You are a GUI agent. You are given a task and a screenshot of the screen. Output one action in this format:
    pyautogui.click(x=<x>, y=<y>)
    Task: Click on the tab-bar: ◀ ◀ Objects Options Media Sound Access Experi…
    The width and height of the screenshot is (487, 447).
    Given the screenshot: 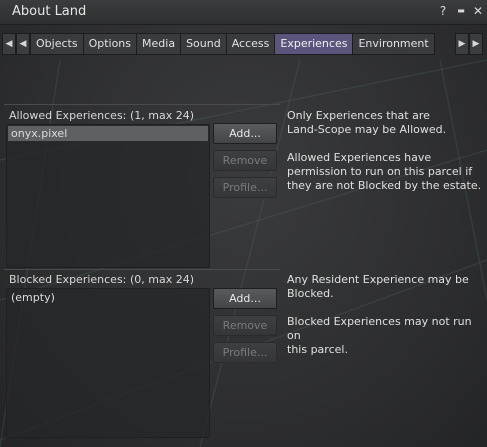 What is the action you would take?
    pyautogui.click(x=243, y=44)
    